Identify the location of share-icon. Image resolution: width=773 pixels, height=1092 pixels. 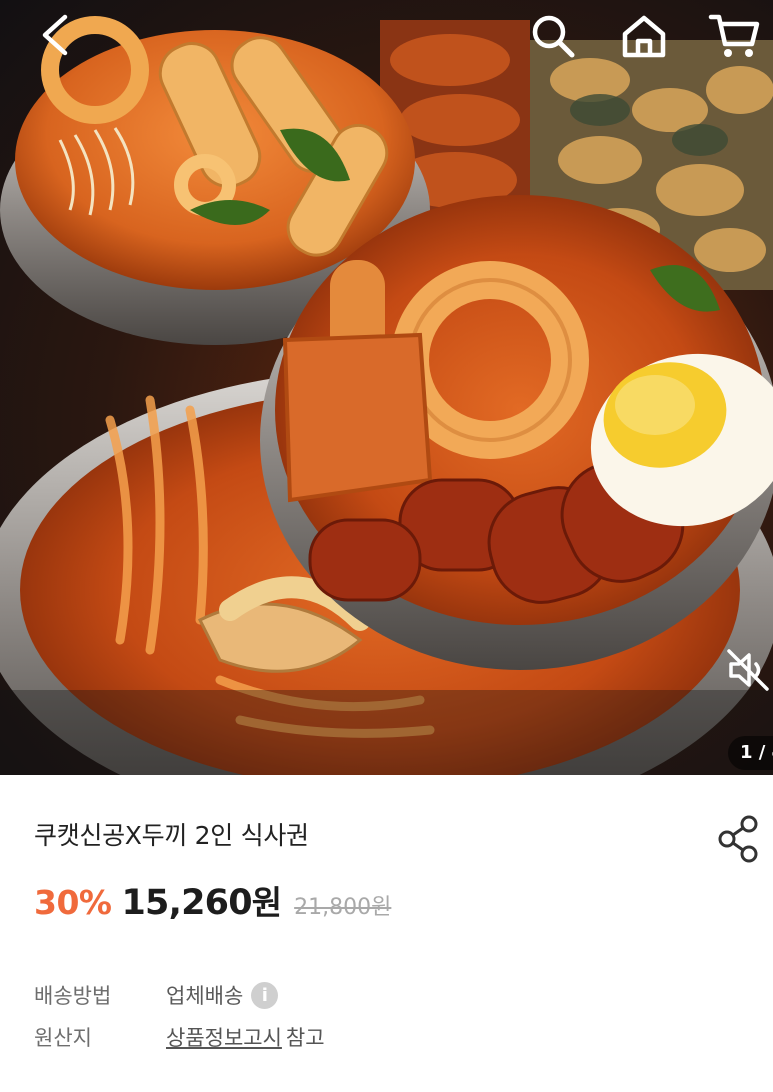
(738, 839).